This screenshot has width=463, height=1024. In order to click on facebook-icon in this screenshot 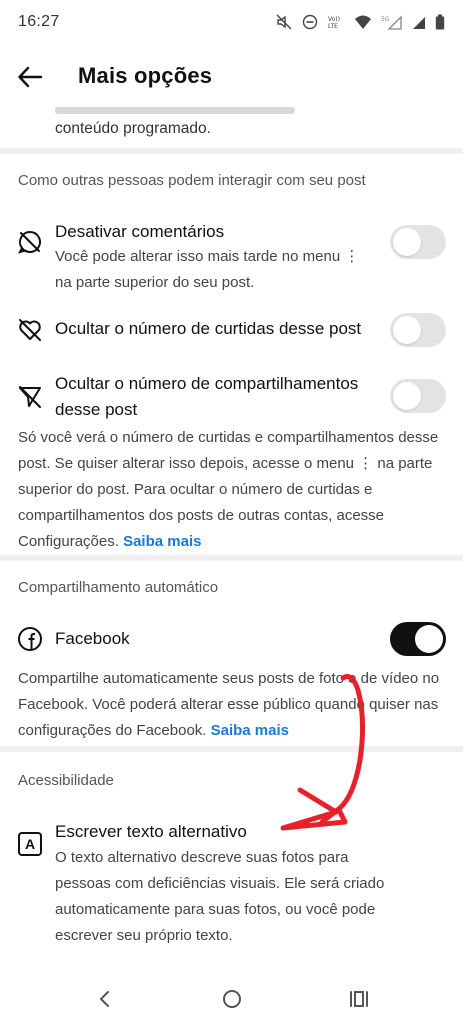, I will do `click(30, 639)`.